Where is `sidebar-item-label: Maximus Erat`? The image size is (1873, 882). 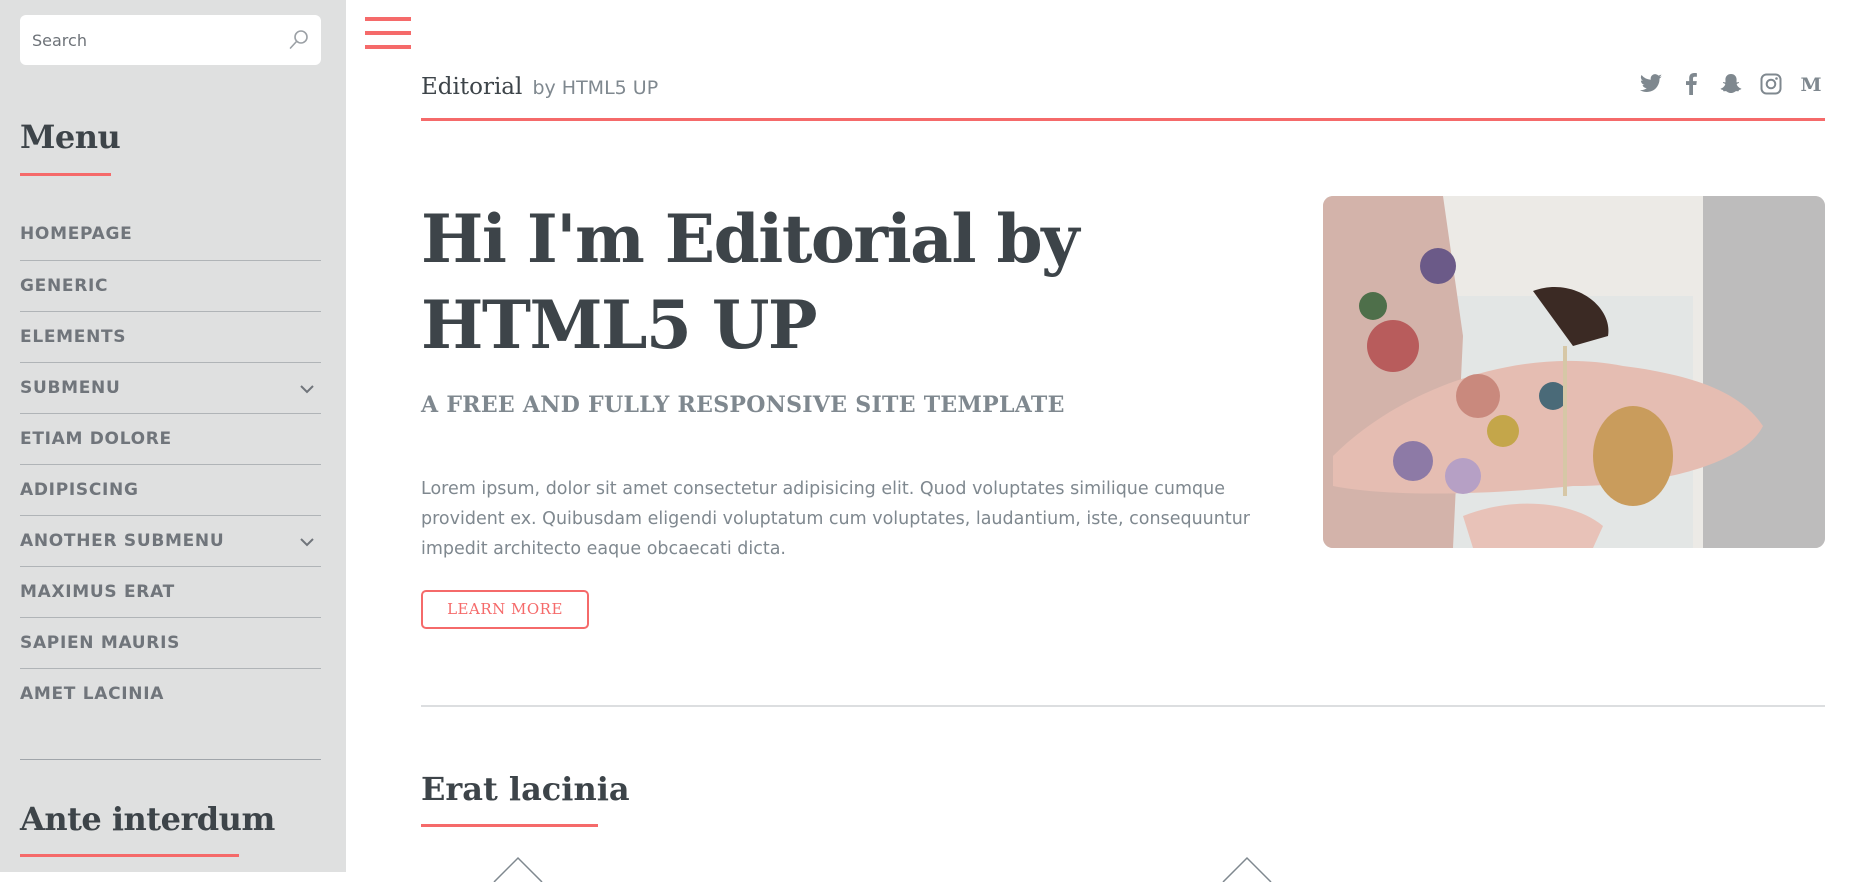 sidebar-item-label: Maximus Erat is located at coordinates (97, 592).